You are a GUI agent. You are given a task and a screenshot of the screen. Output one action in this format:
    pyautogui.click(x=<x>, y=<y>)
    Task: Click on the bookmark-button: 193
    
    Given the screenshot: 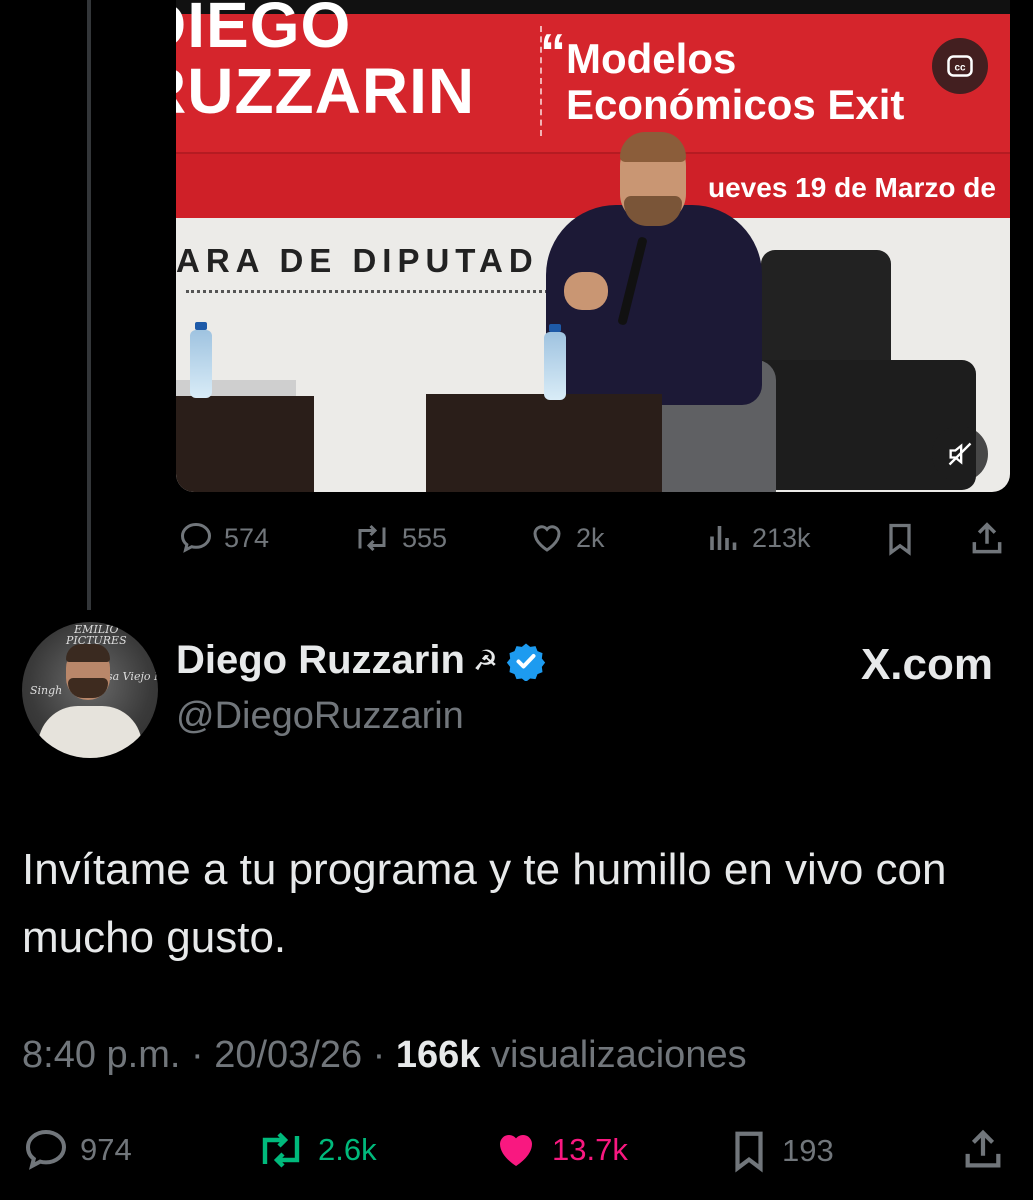 What is the action you would take?
    pyautogui.click(x=780, y=1151)
    